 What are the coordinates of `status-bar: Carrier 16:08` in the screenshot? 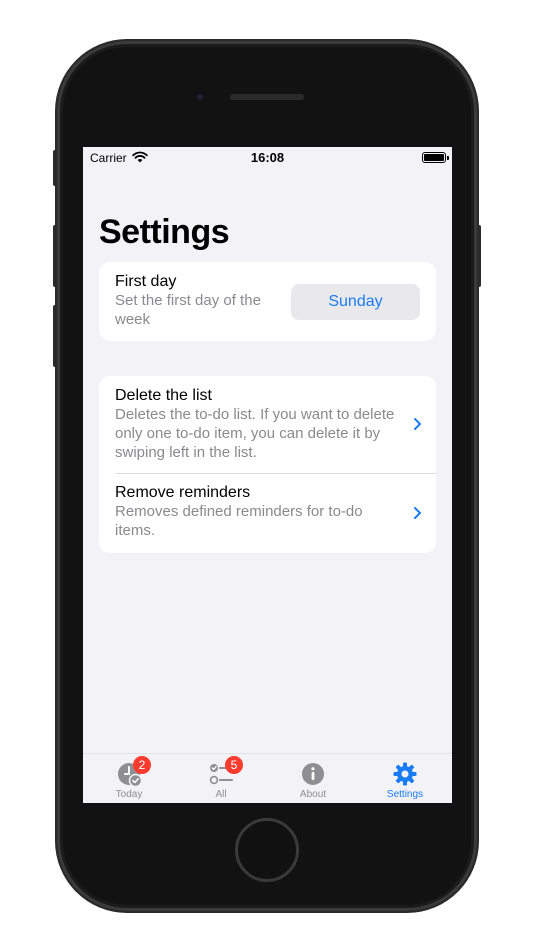 It's located at (267, 158).